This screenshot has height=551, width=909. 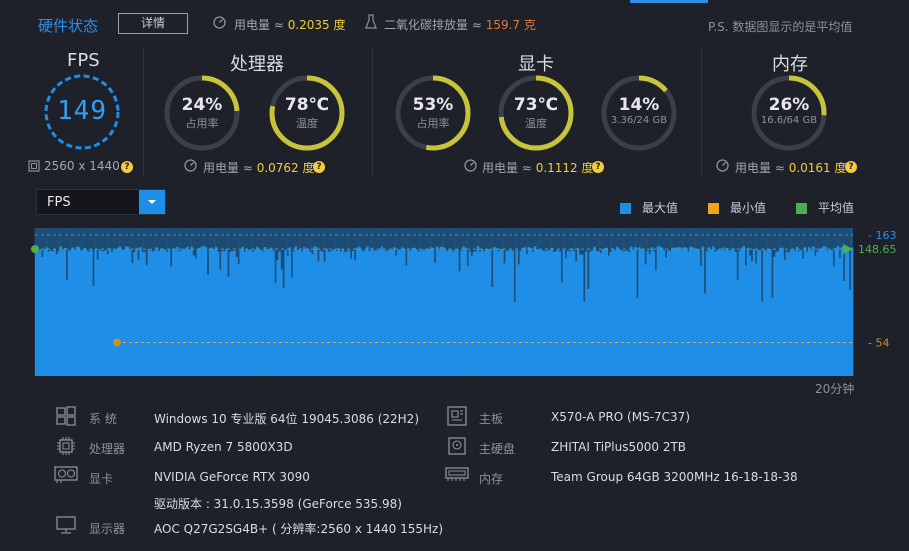 I want to click on cpu-power-label: 用电量 ≈, so click(x=230, y=168).